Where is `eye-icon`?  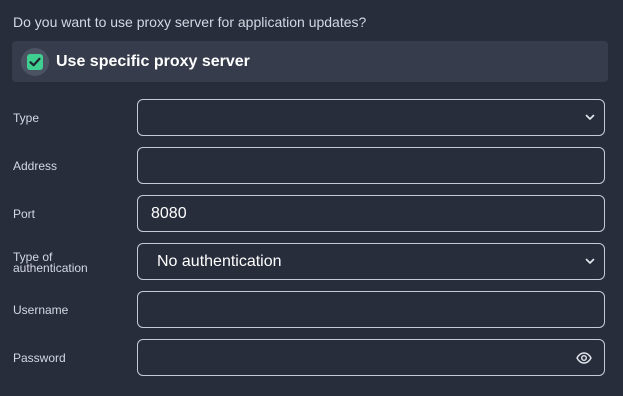
eye-icon is located at coordinates (584, 358).